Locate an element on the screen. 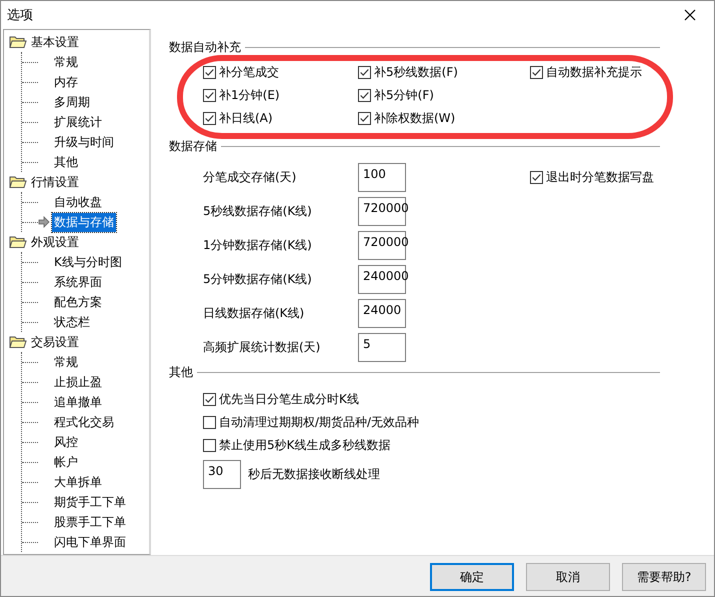 The height and width of the screenshot is (597, 715). tree-item: 多周期 is located at coordinates (72, 102).